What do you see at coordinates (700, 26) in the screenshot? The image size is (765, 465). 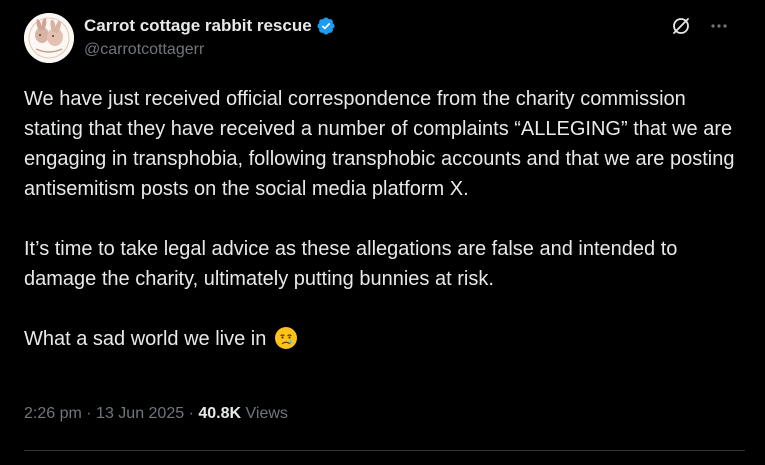 I see `post-actions` at bounding box center [700, 26].